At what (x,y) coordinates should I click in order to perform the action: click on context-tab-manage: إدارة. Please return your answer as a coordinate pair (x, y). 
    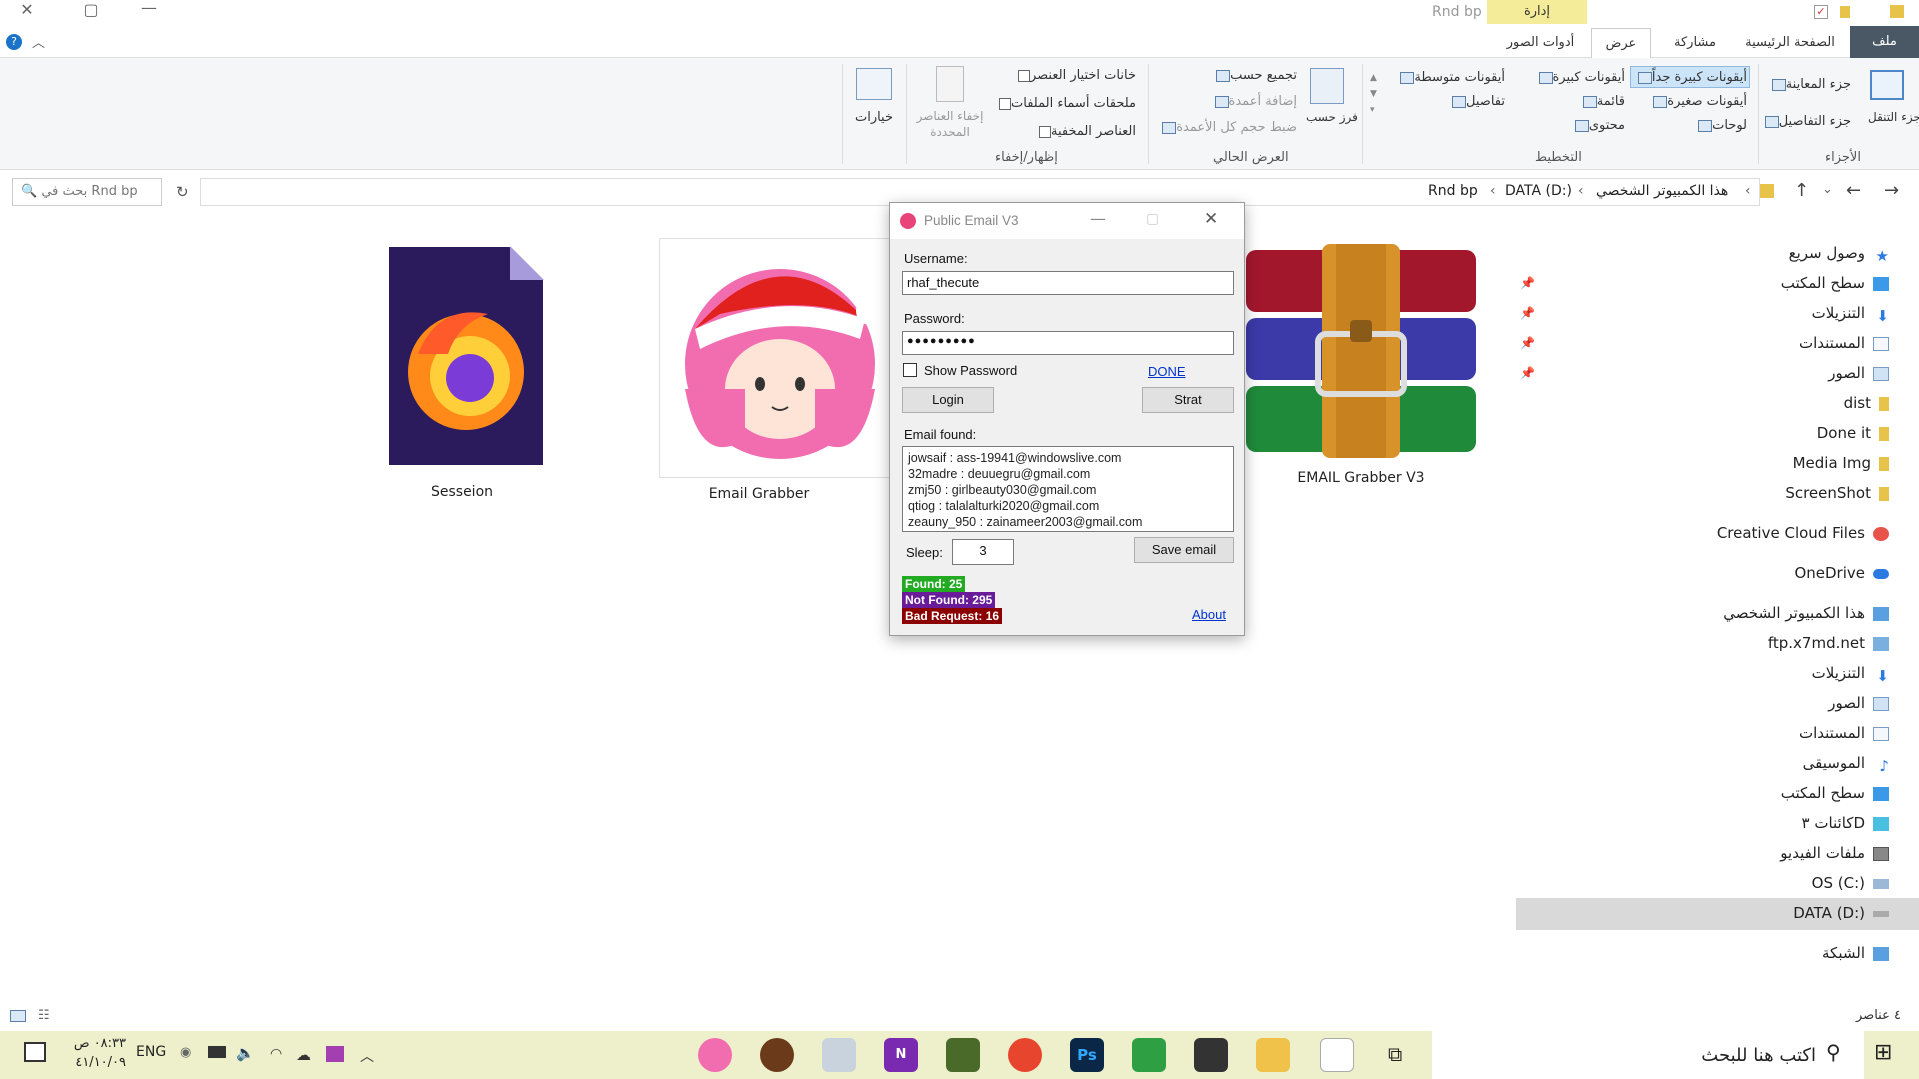
    Looking at the image, I should click on (1537, 12).